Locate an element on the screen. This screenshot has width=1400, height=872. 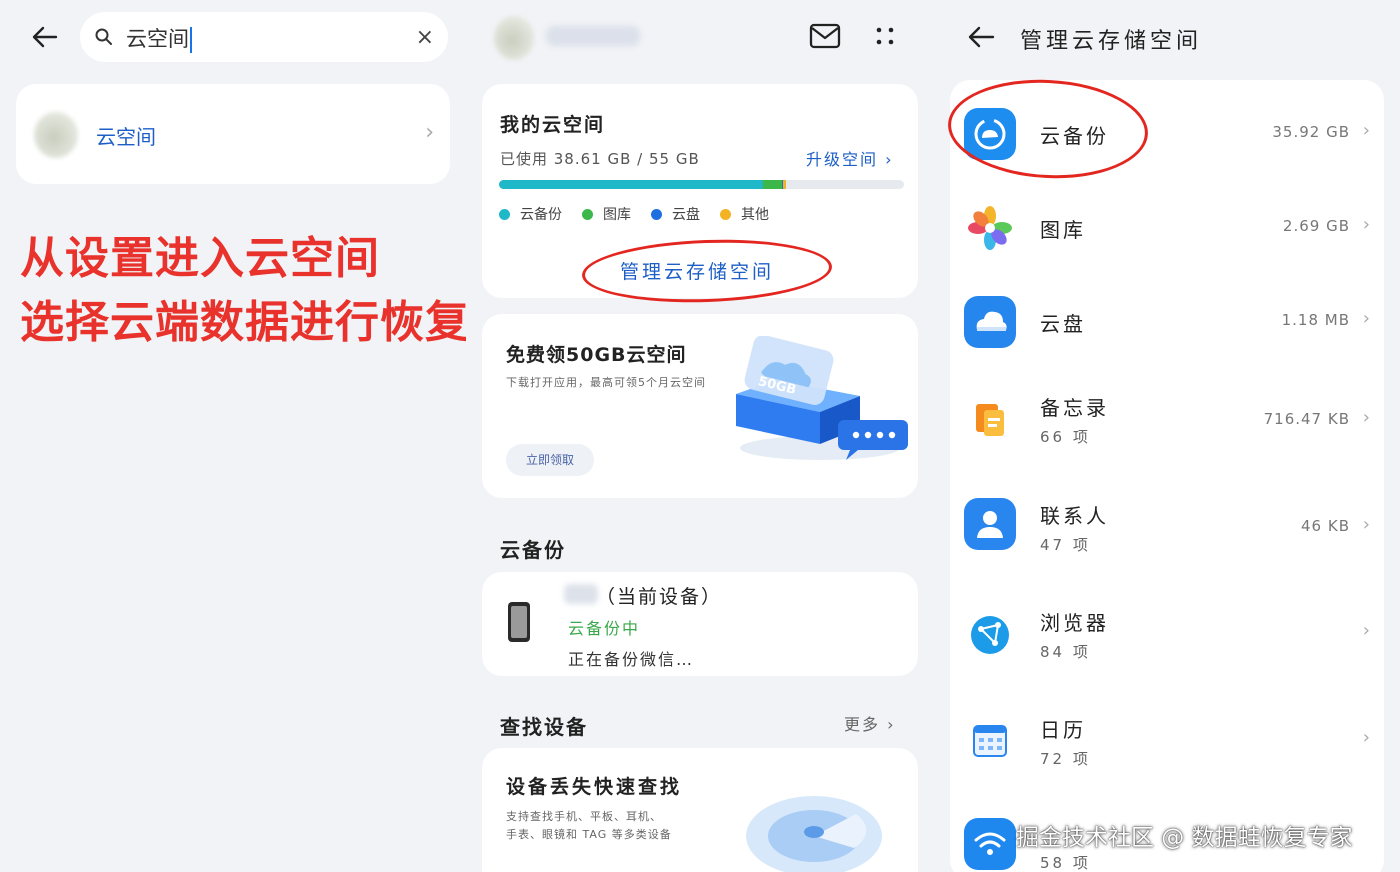
search-result-item: 云空间 › is located at coordinates (233, 134).